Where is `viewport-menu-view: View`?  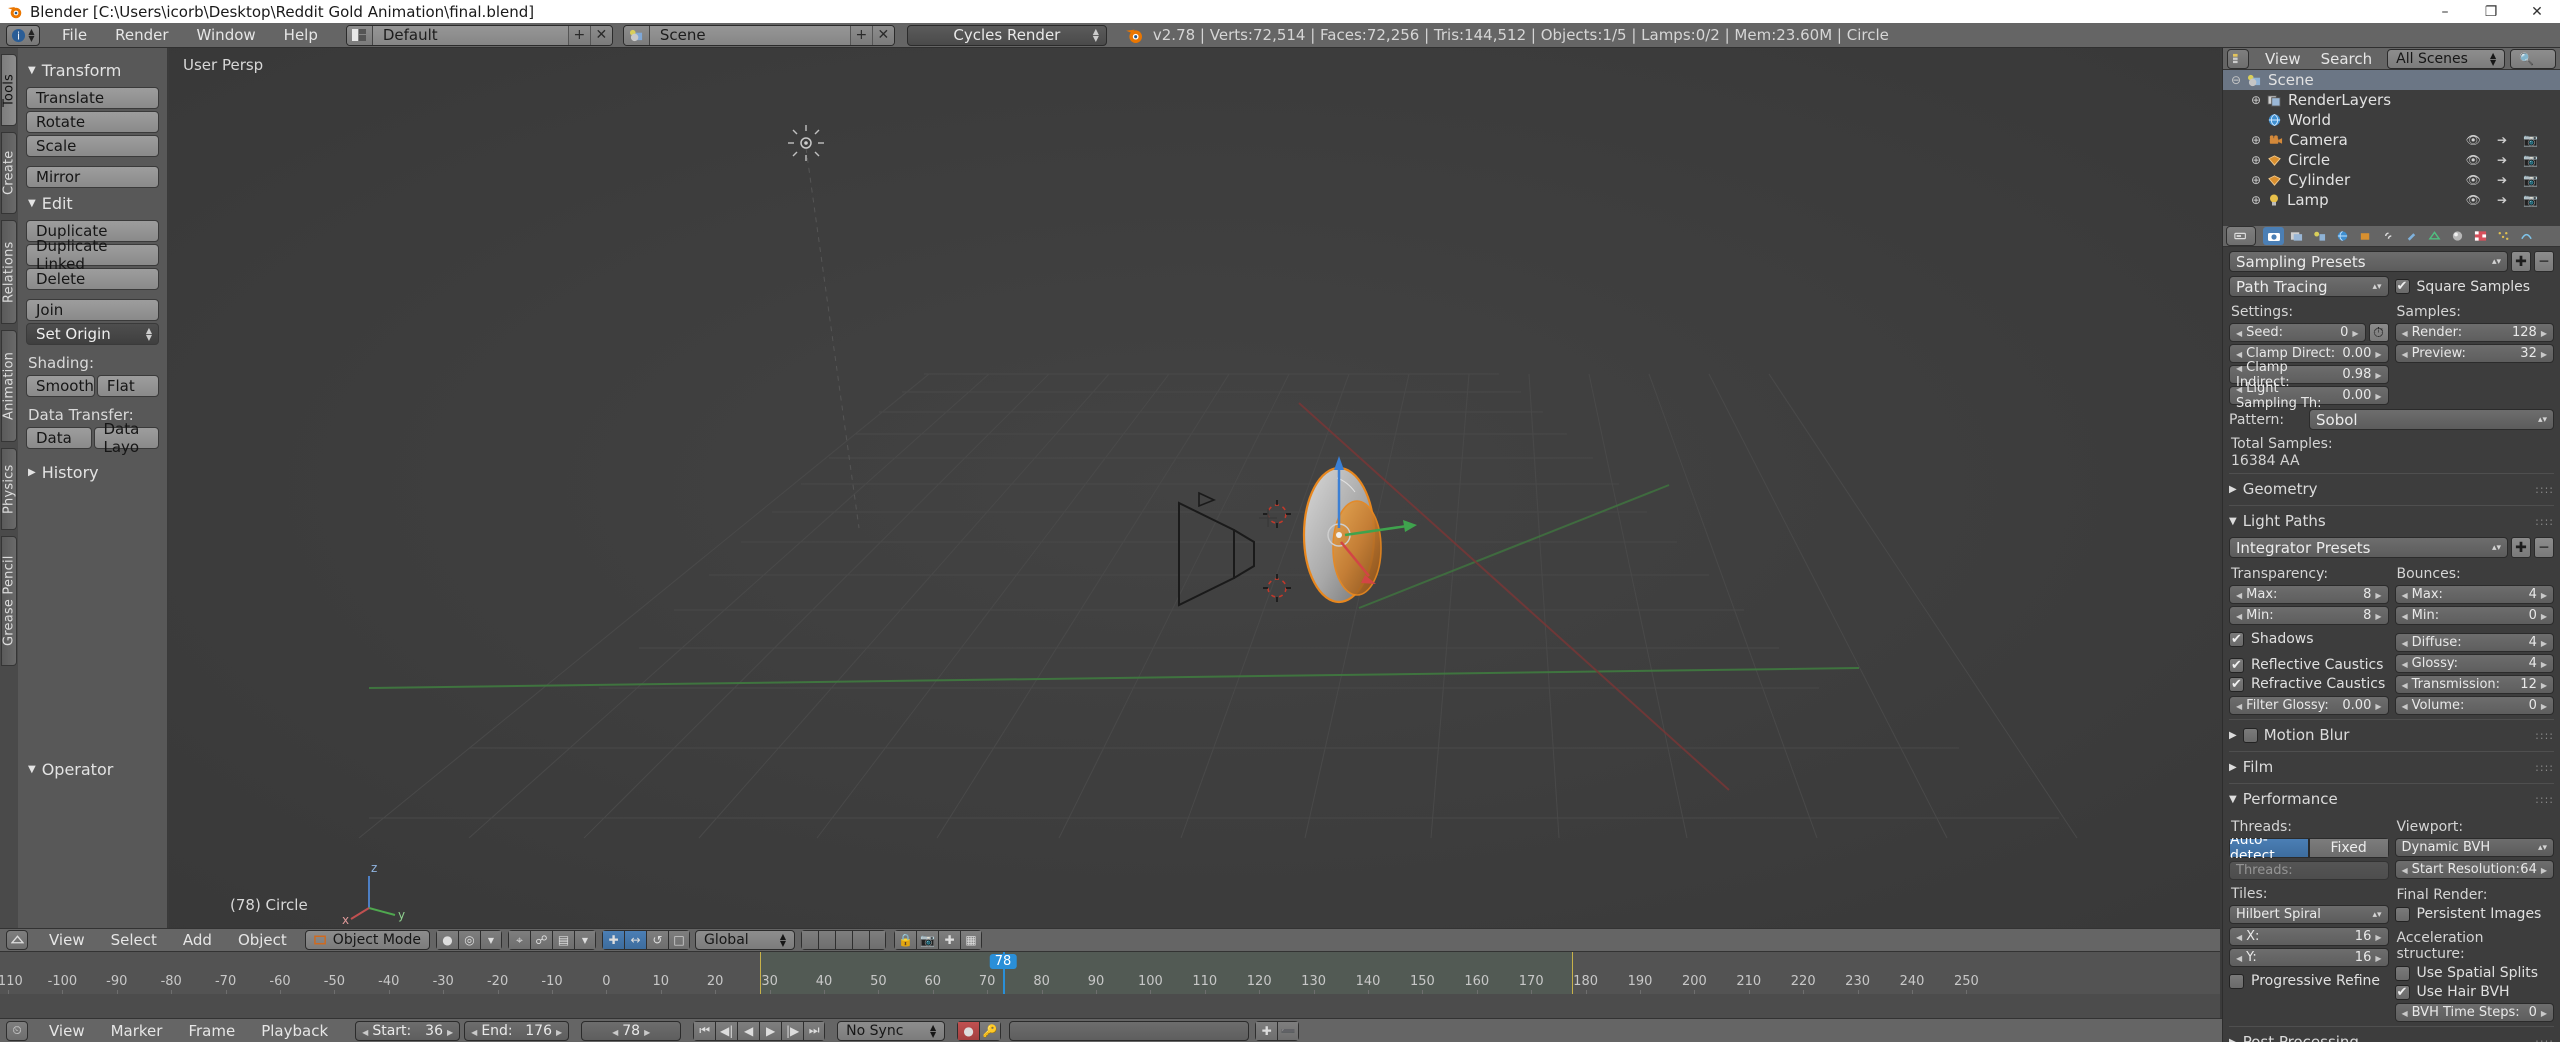
viewport-menu-view: View is located at coordinates (67, 940).